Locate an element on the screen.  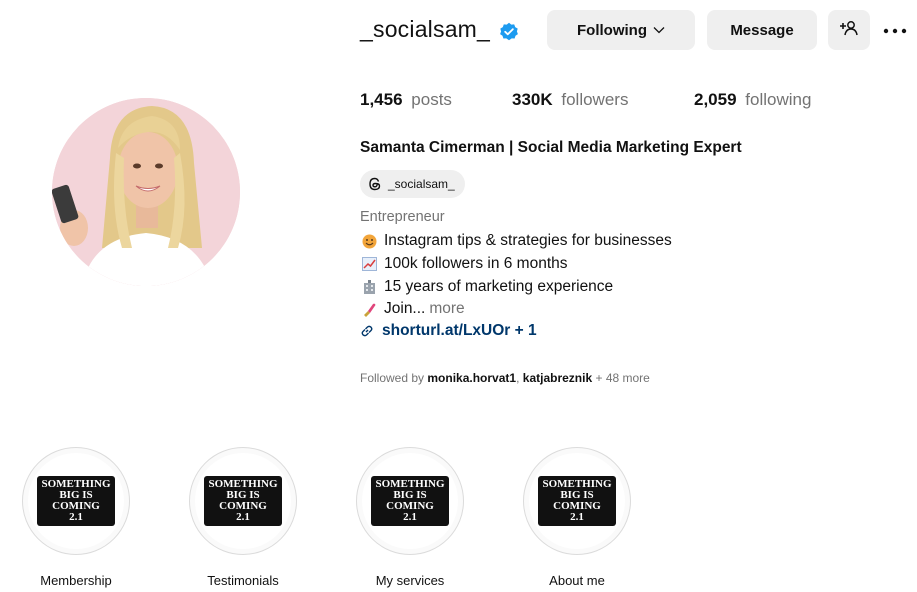
following-link: 2,059 following is located at coordinates (752, 100).